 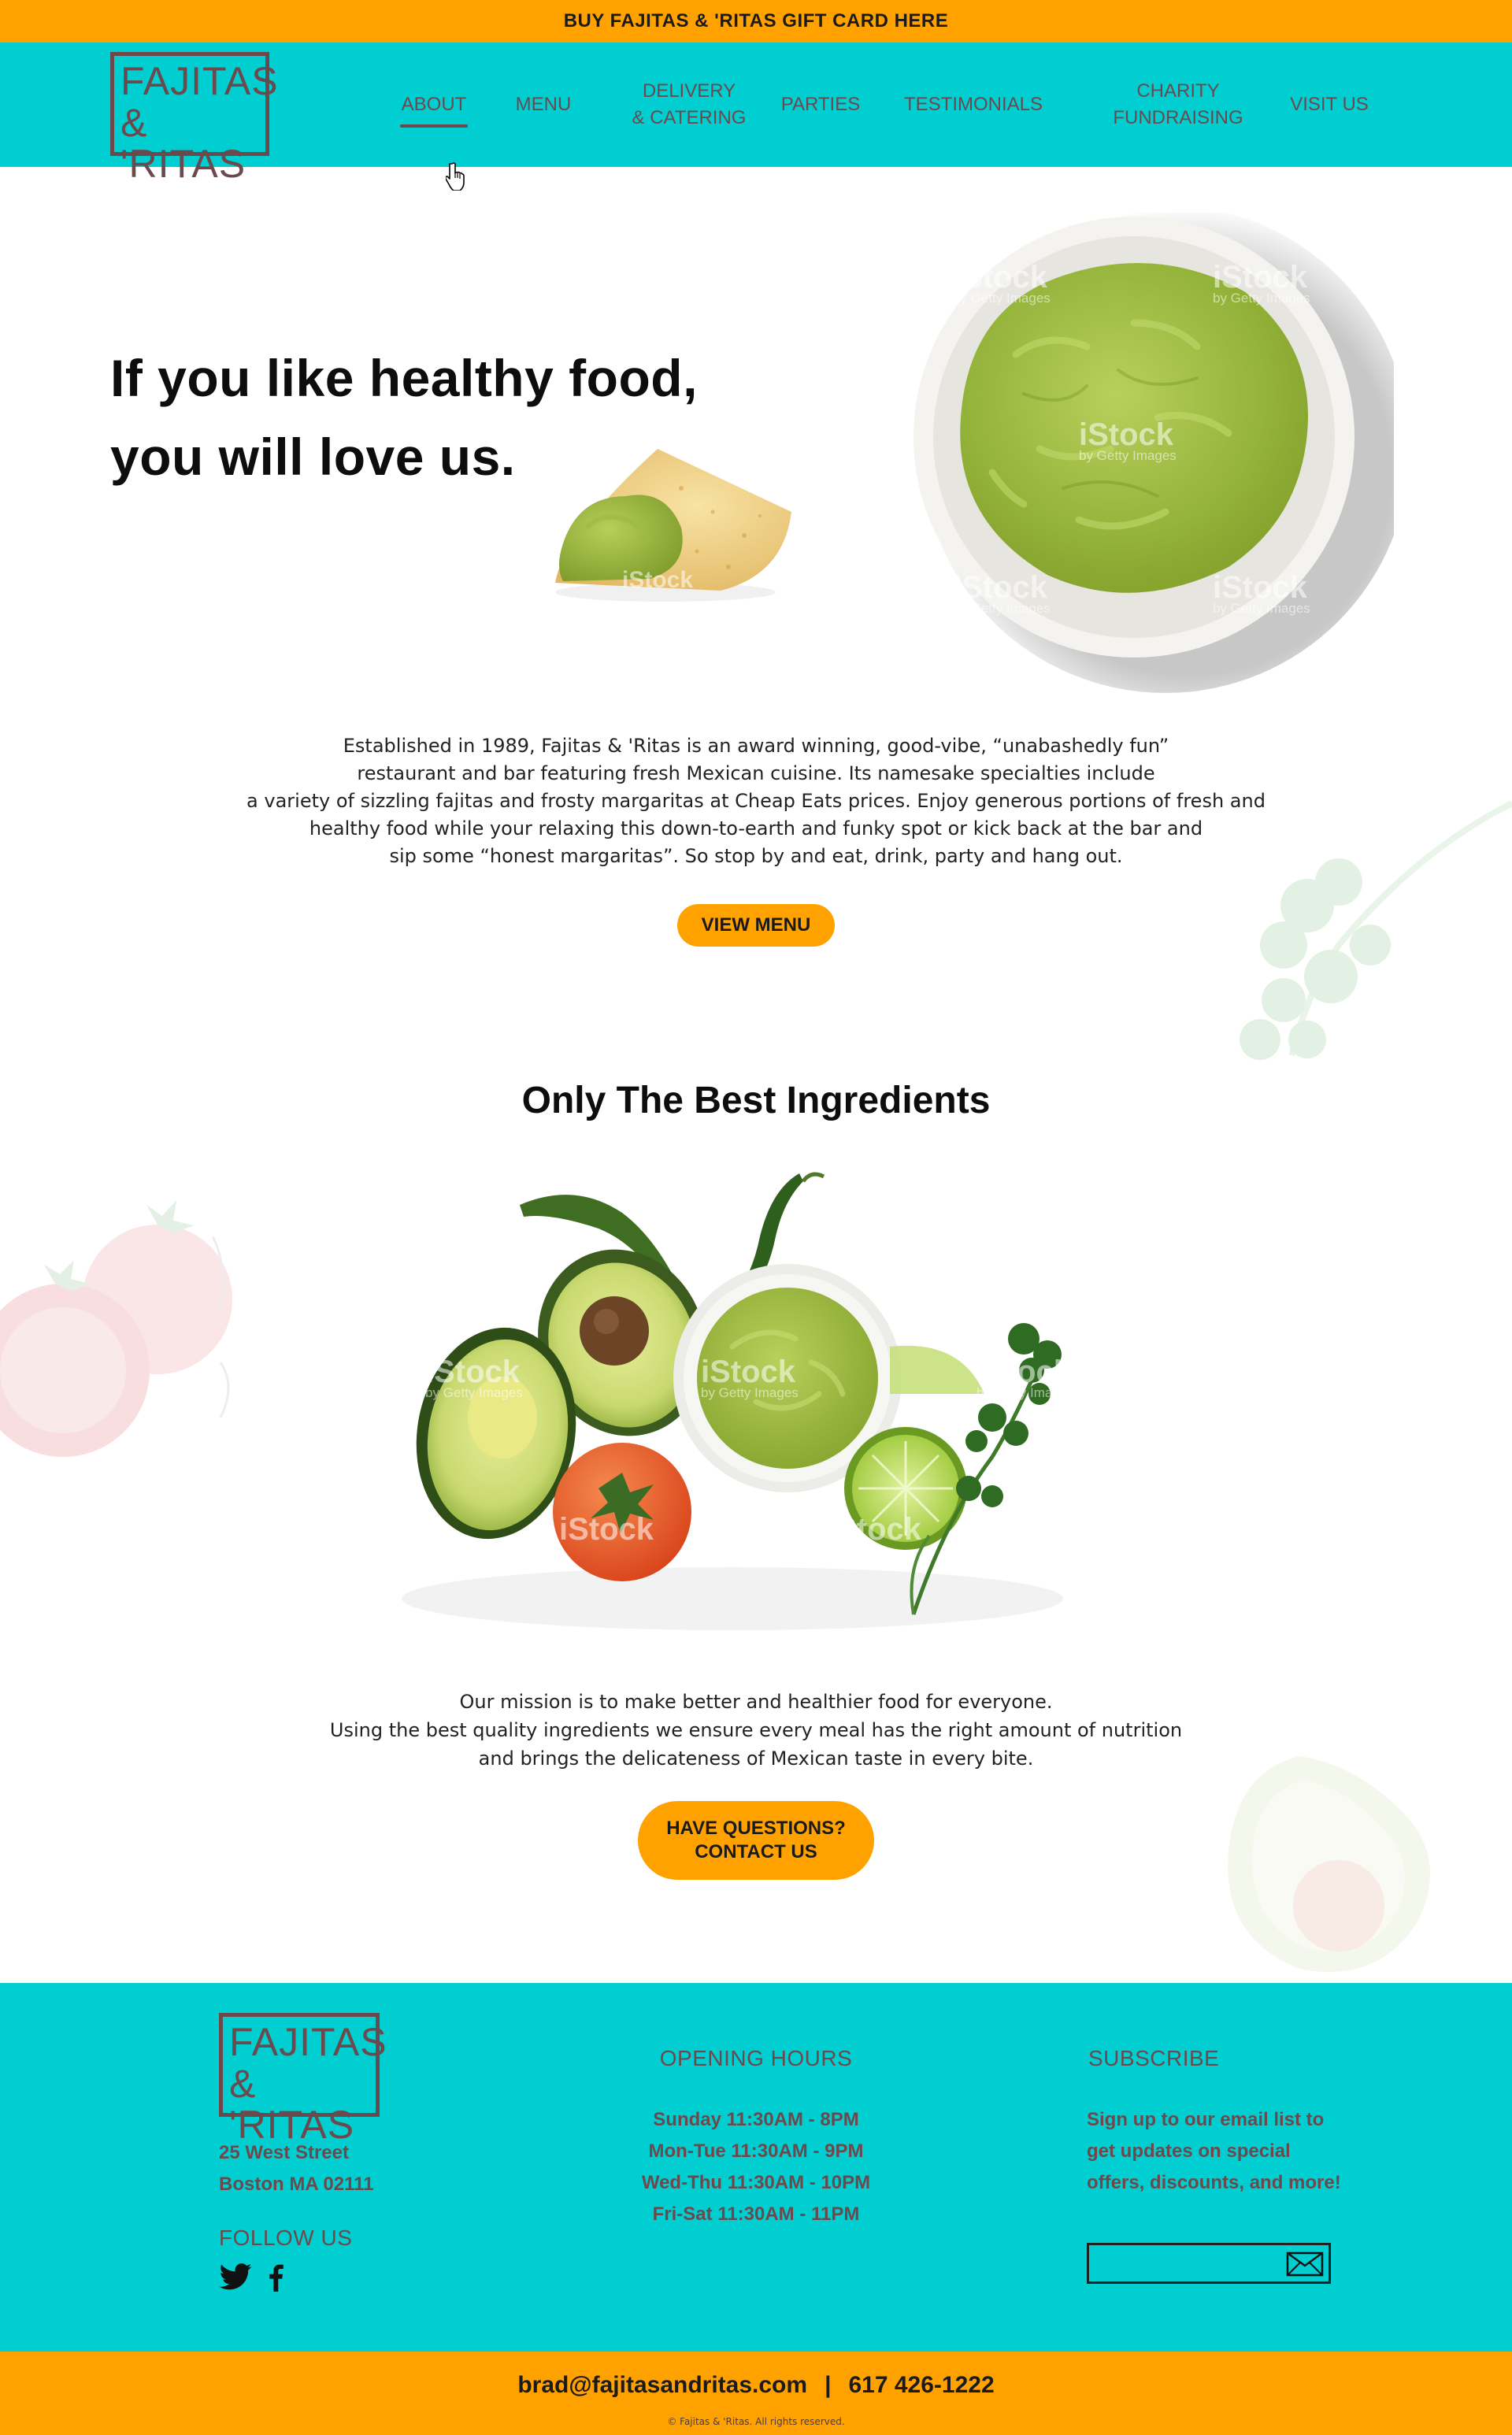 I want to click on nav-delivery-line1: DELIVERY, so click(x=689, y=91).